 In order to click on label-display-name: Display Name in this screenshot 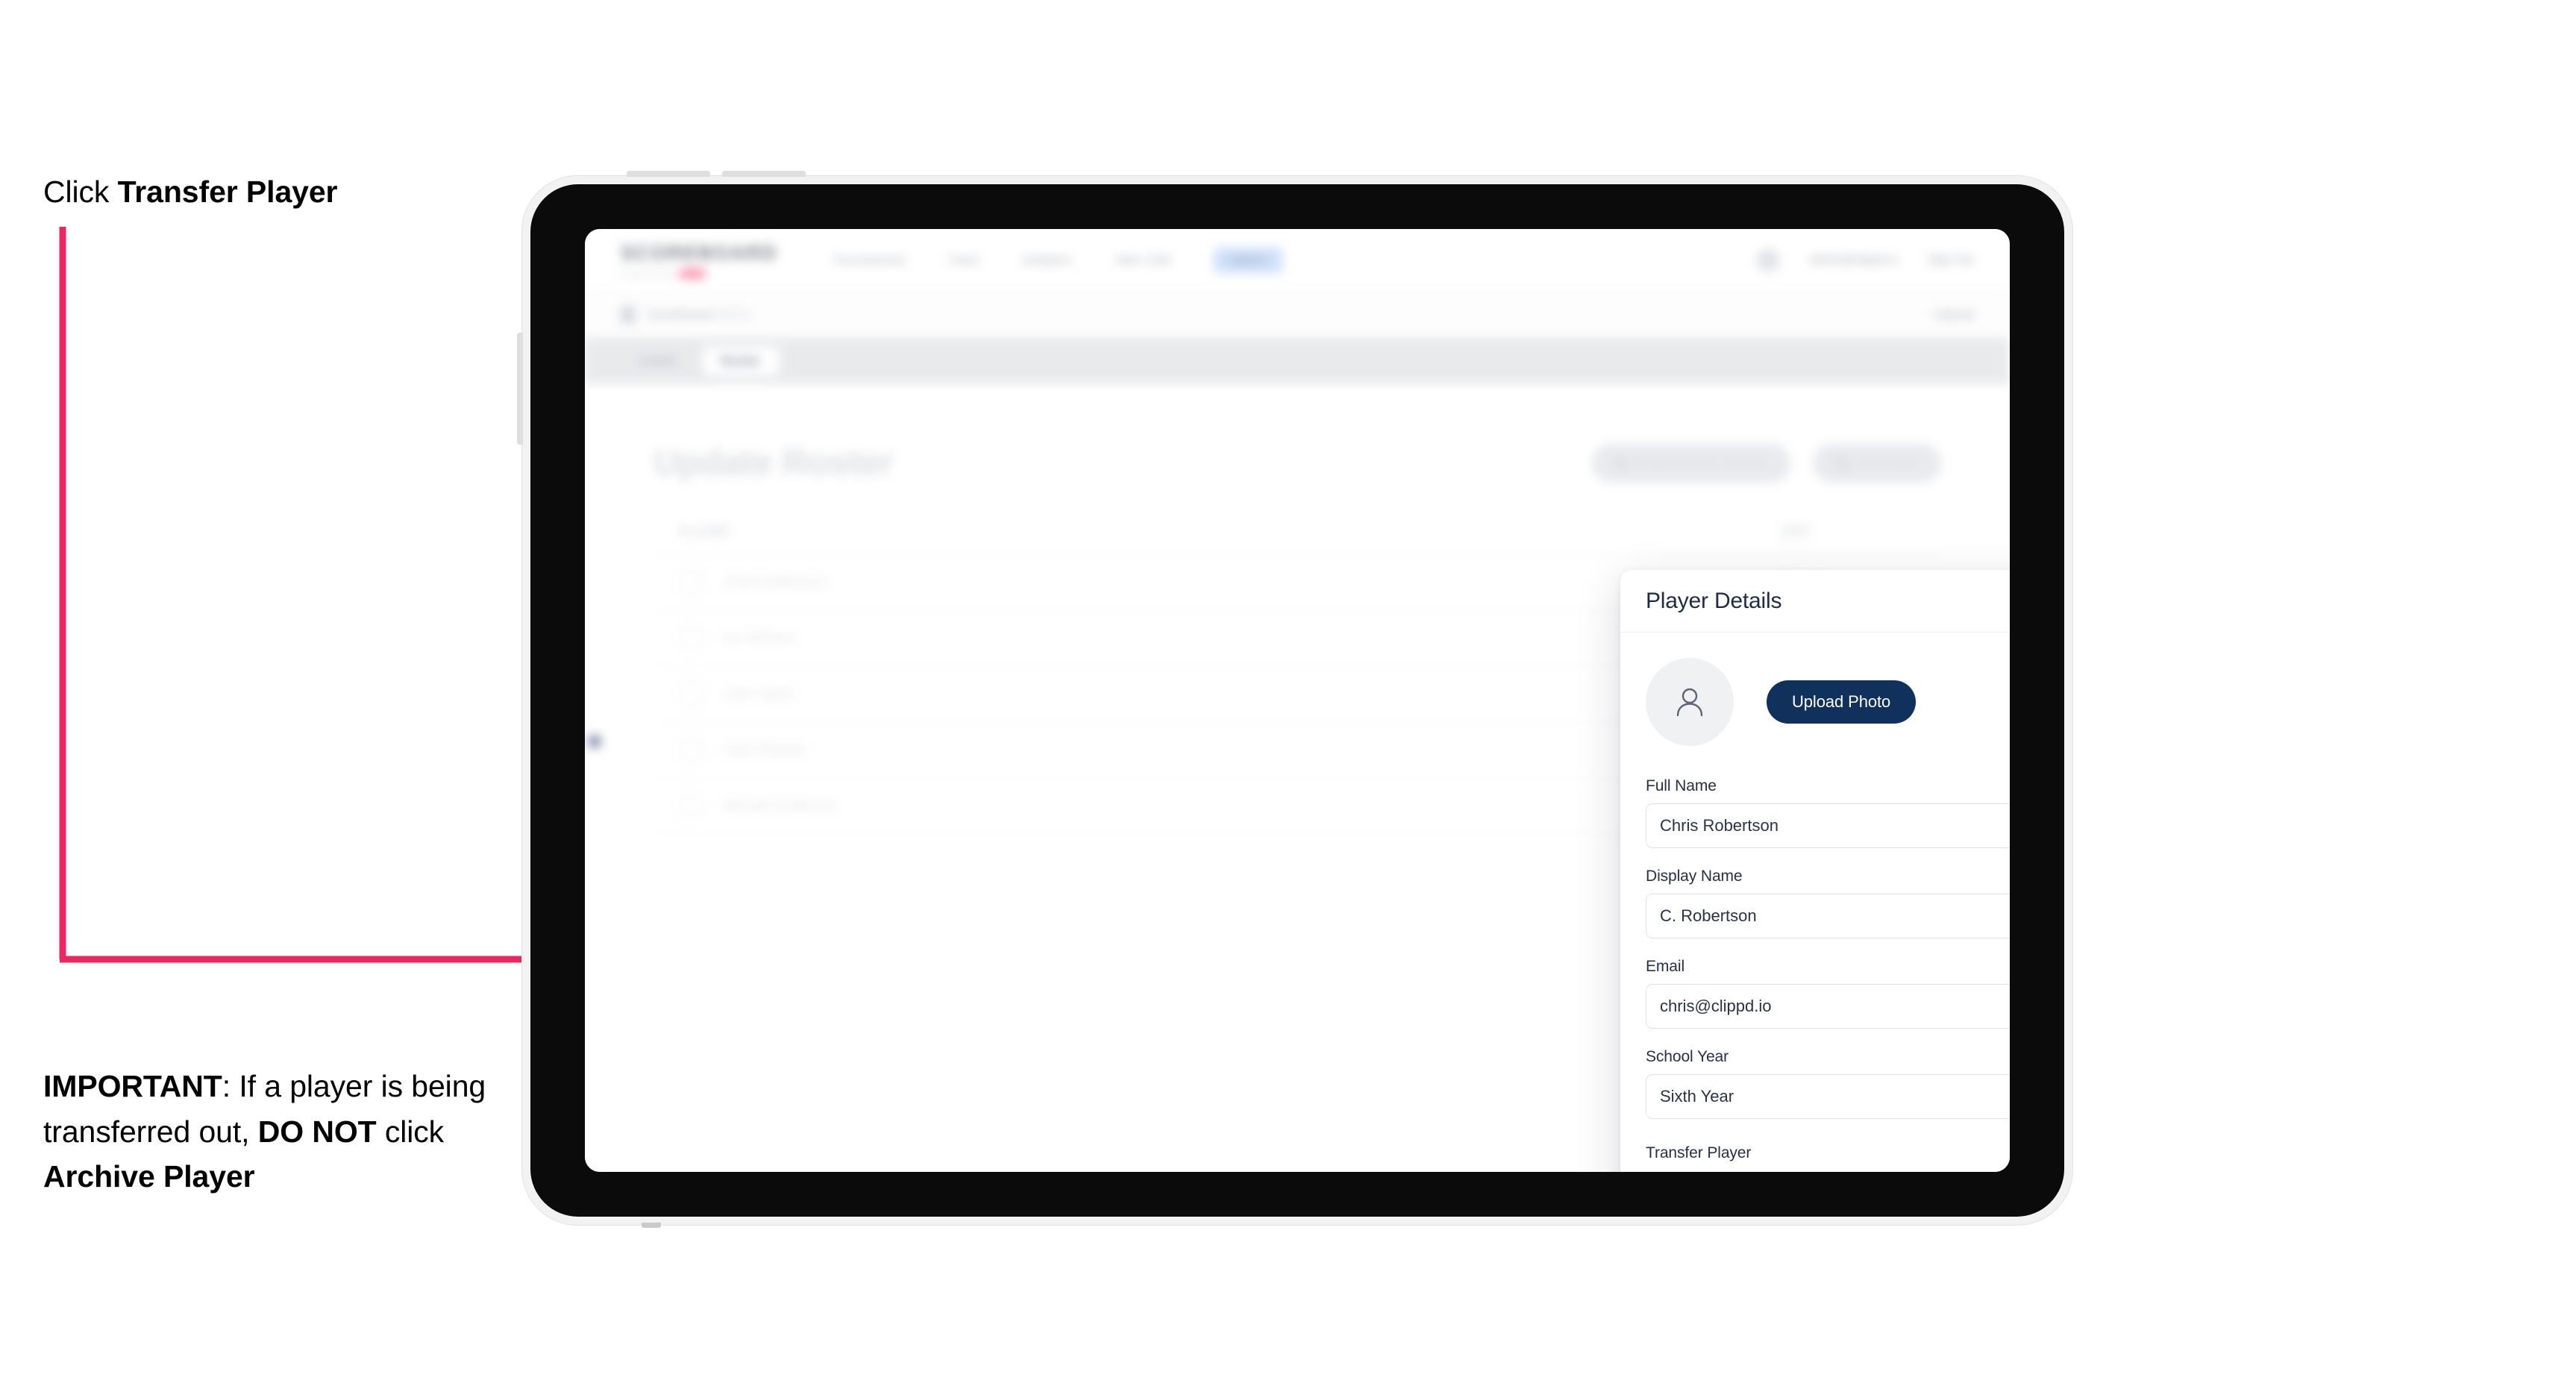, I will do `click(1695, 876)`.